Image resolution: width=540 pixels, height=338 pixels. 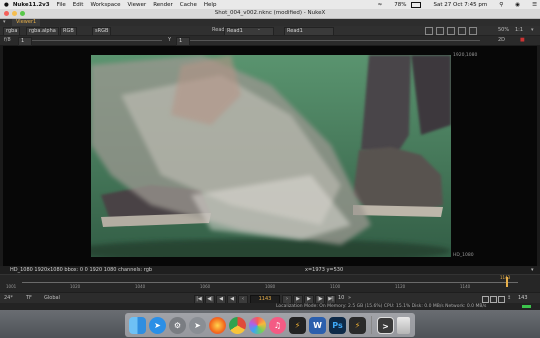 I want to click on gain-label: f/8, so click(x=7, y=40).